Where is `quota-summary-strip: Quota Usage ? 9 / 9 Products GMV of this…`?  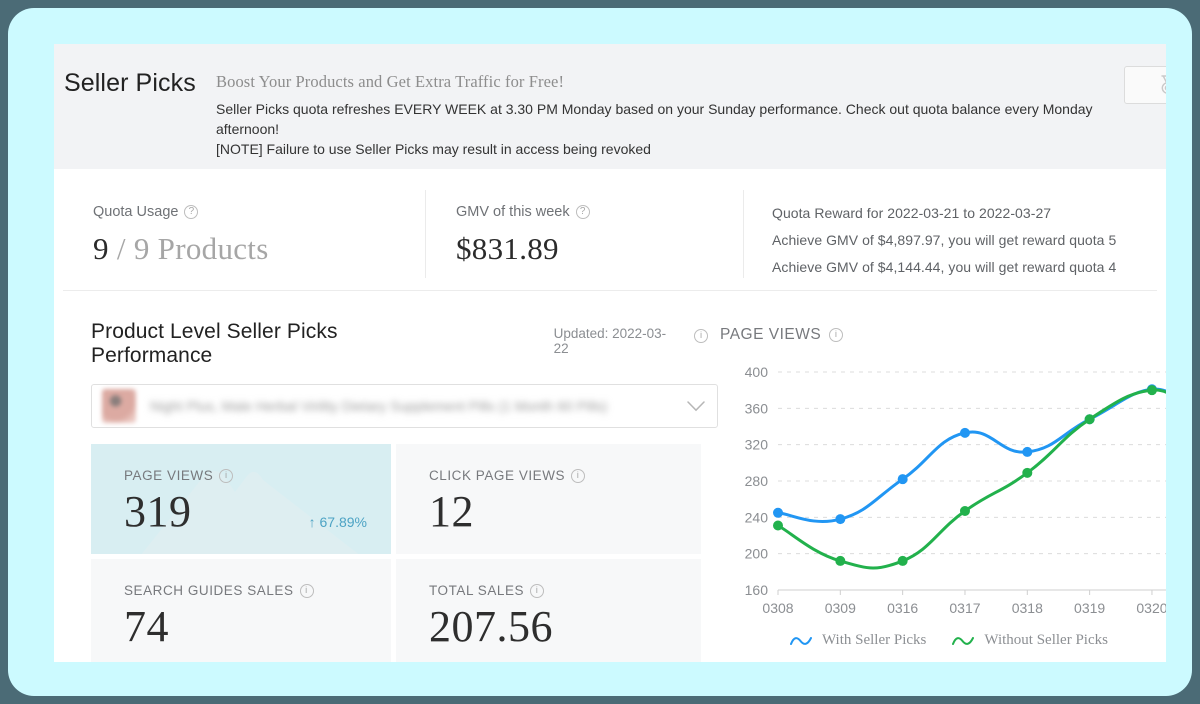
quota-summary-strip: Quota Usage ? 9 / 9 Products GMV of this… is located at coordinates (610, 234).